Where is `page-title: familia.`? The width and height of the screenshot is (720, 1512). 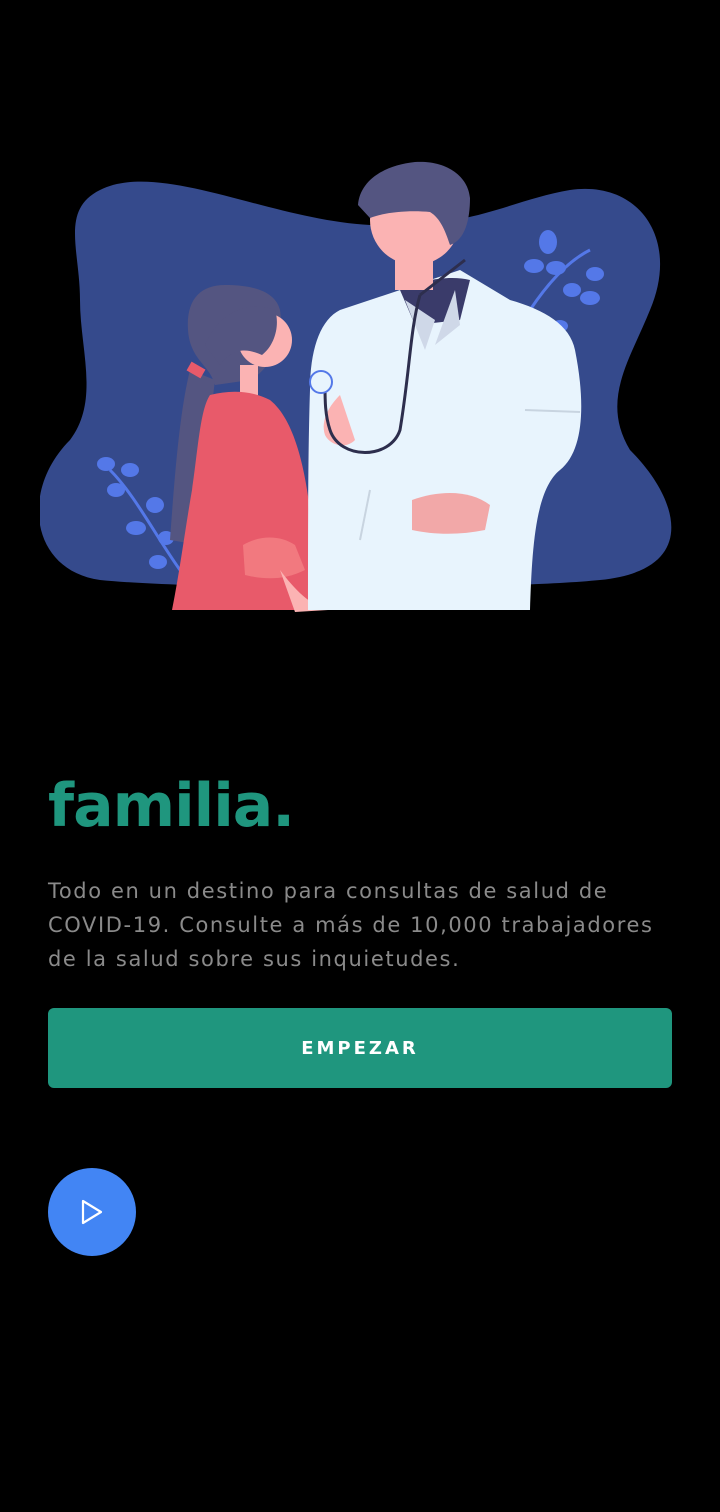 page-title: familia. is located at coordinates (171, 806).